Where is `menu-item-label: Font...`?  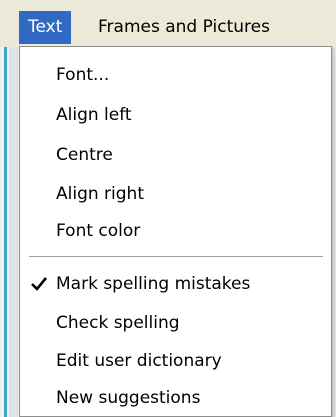
menu-item-label: Font... is located at coordinates (83, 75).